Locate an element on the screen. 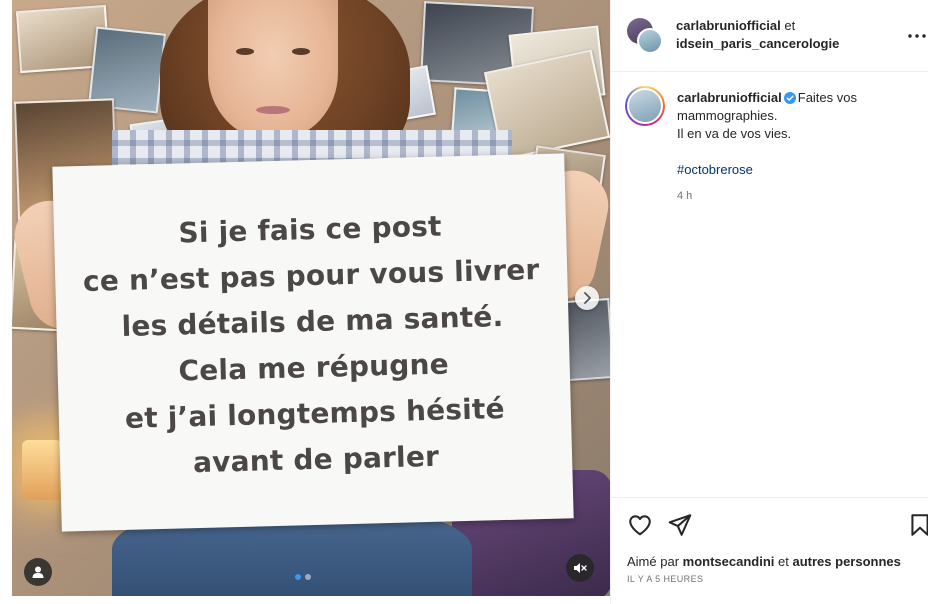 This screenshot has height=604, width=928. other-likers-link: autres personnes is located at coordinates (847, 561).